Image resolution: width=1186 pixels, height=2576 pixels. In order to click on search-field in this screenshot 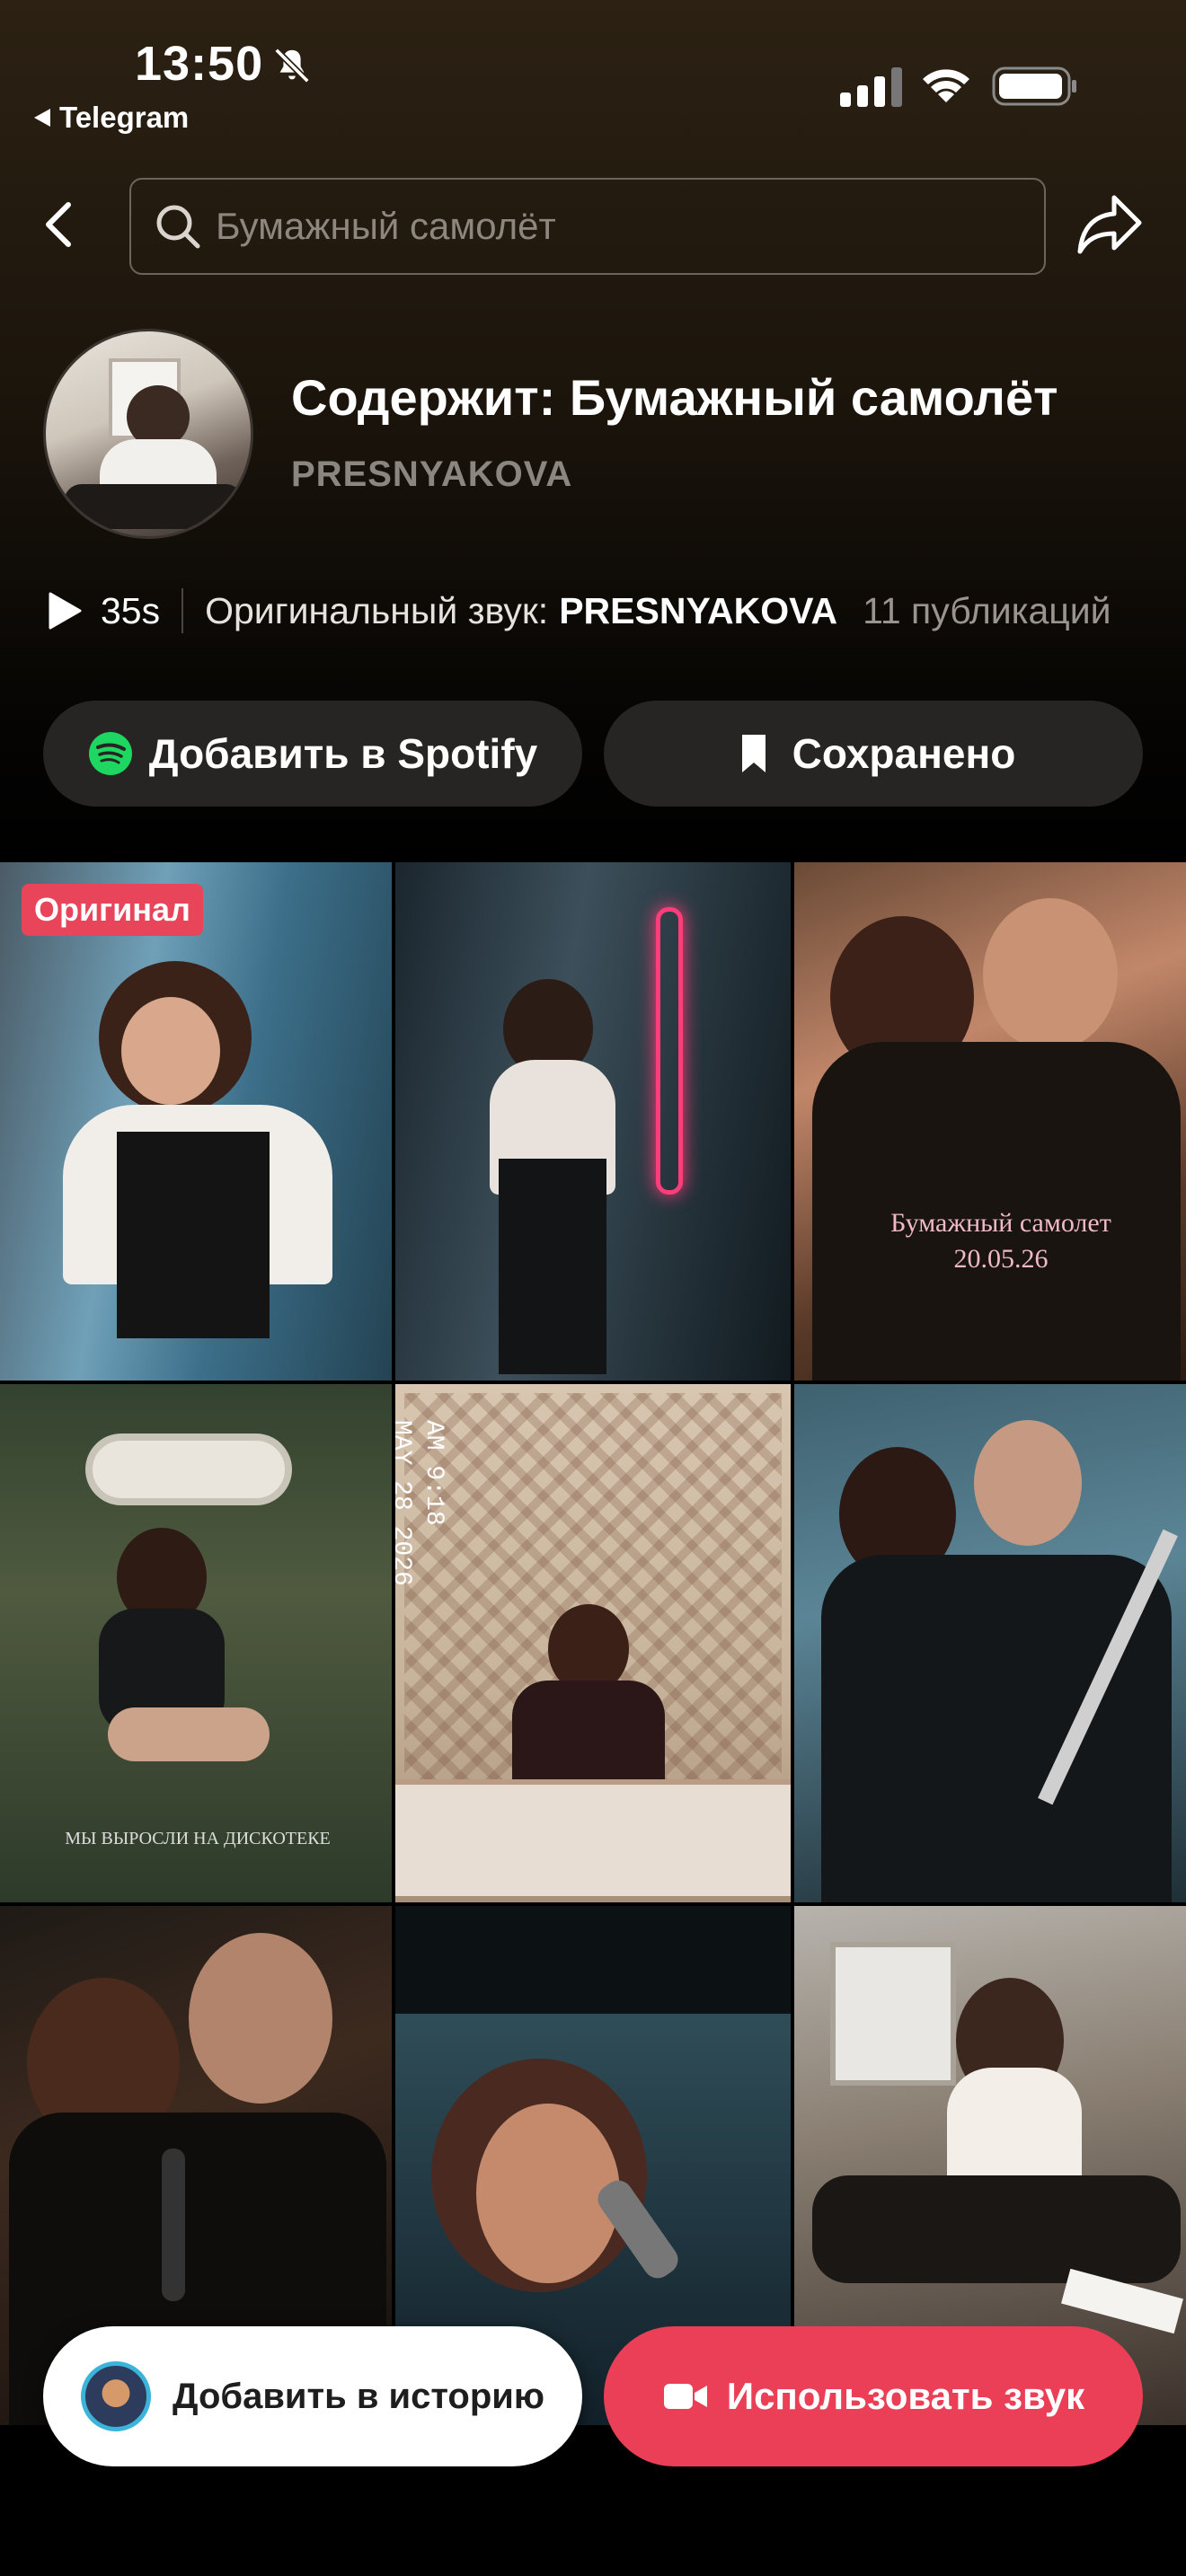, I will do `click(587, 226)`.